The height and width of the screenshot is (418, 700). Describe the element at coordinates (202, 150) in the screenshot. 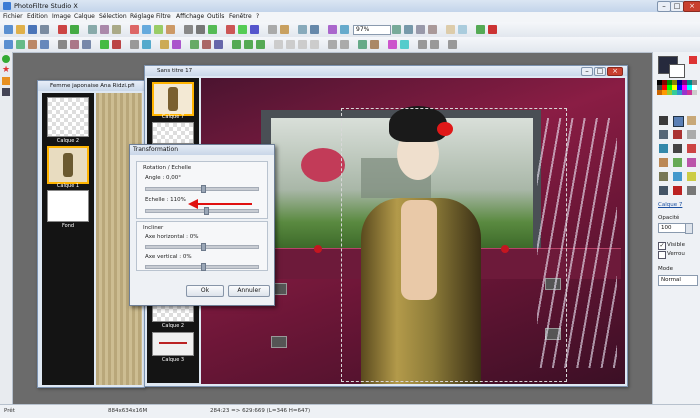

I see `dialog-title: Transformation` at that location.